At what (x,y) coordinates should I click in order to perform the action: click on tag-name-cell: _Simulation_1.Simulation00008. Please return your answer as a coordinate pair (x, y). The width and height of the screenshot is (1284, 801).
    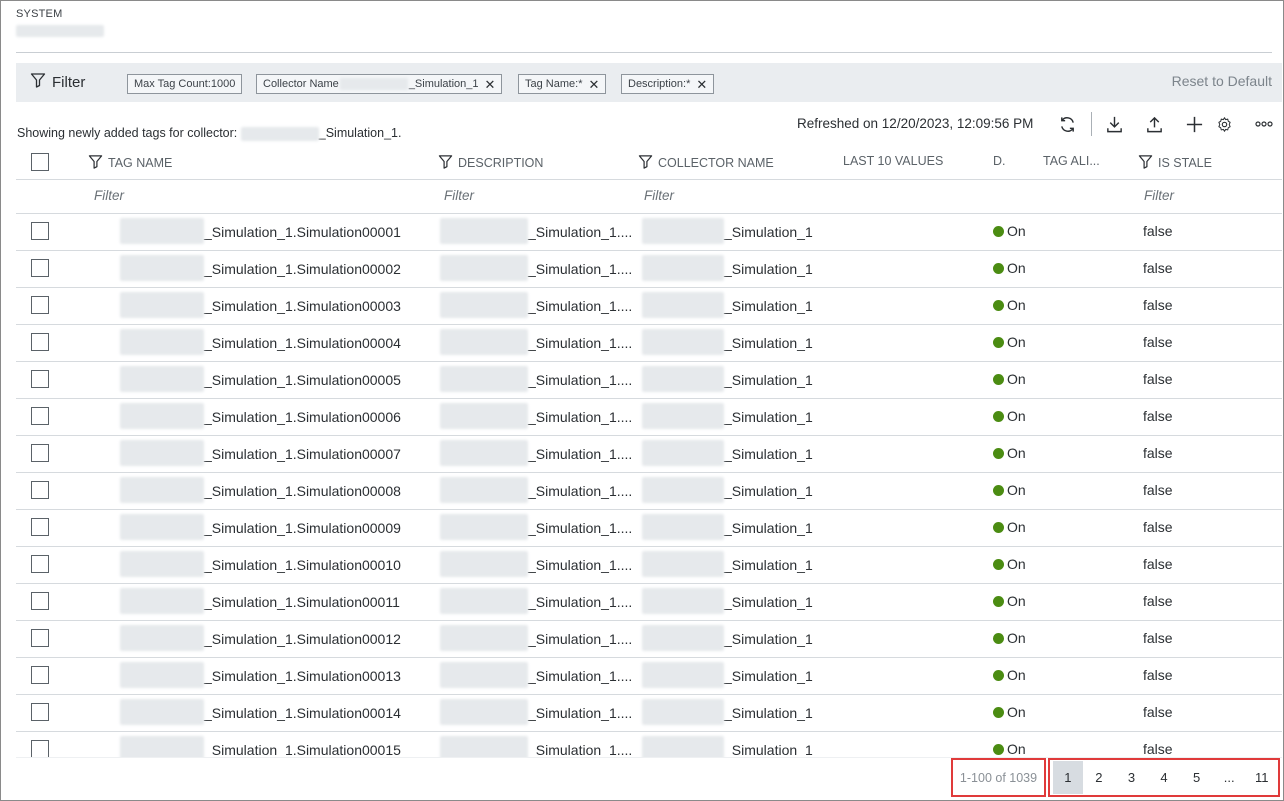
    Looking at the image, I should click on (260, 490).